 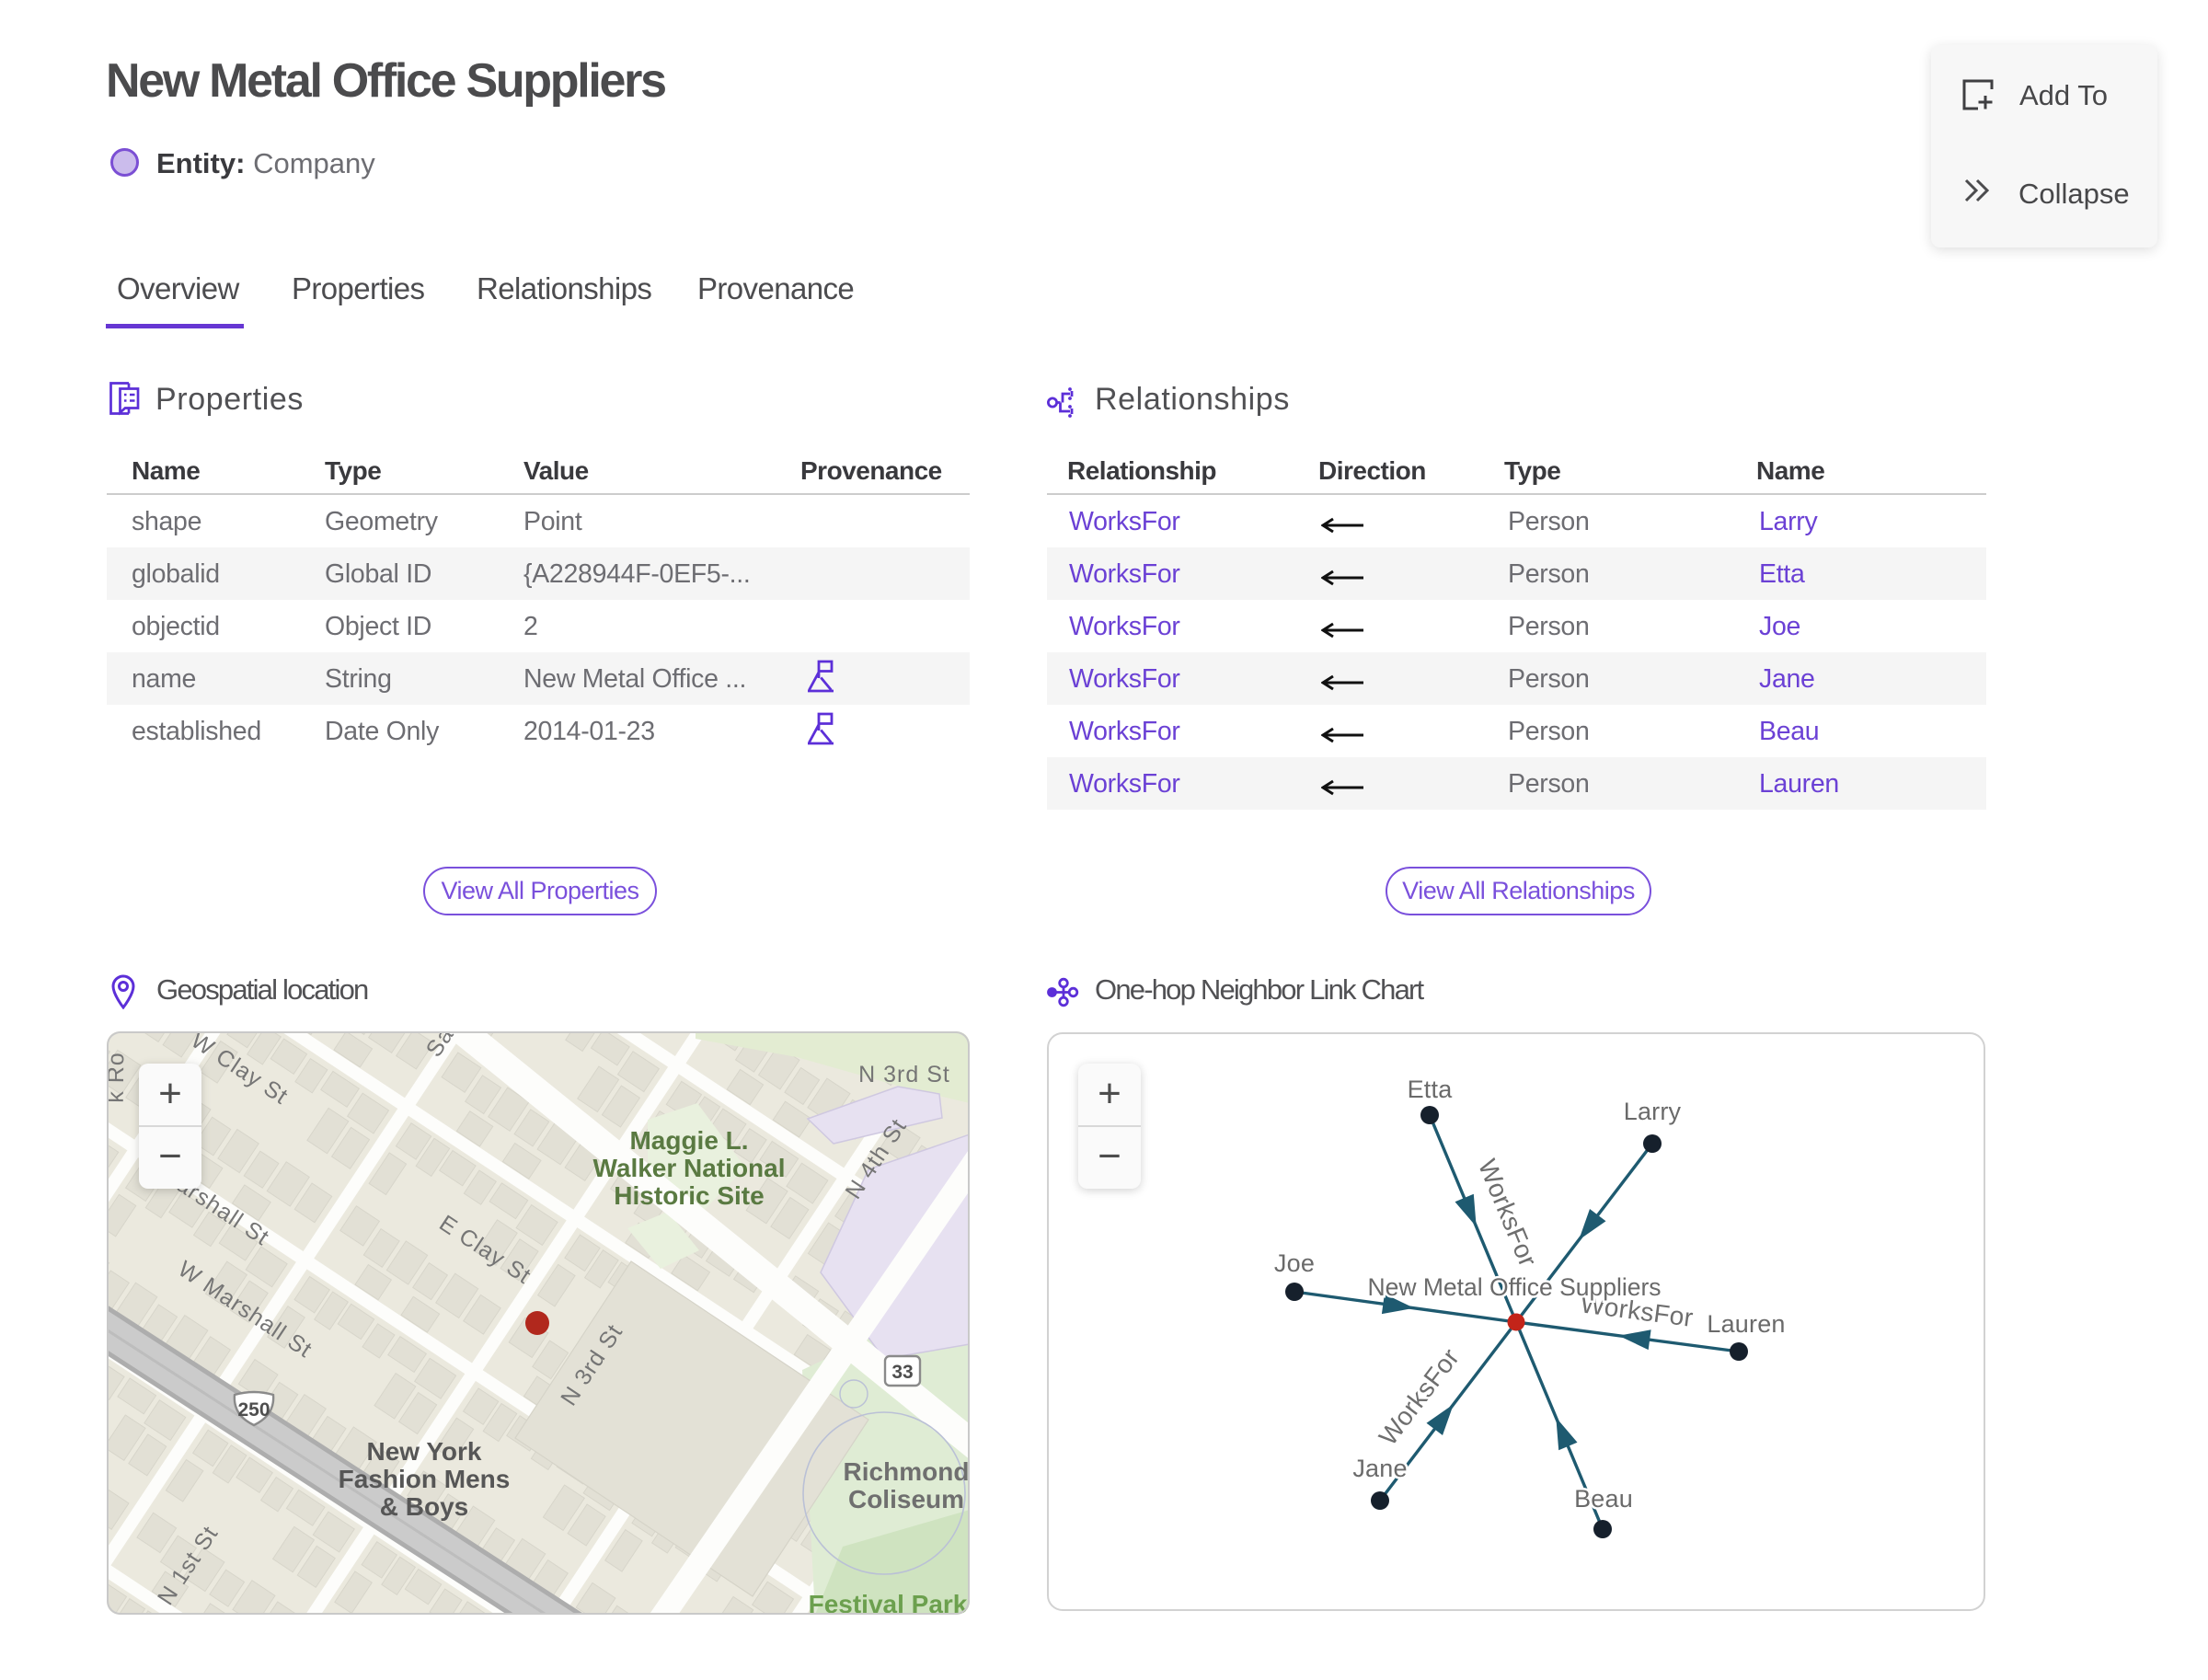 I want to click on svg-text: & Boys, so click(x=424, y=1506).